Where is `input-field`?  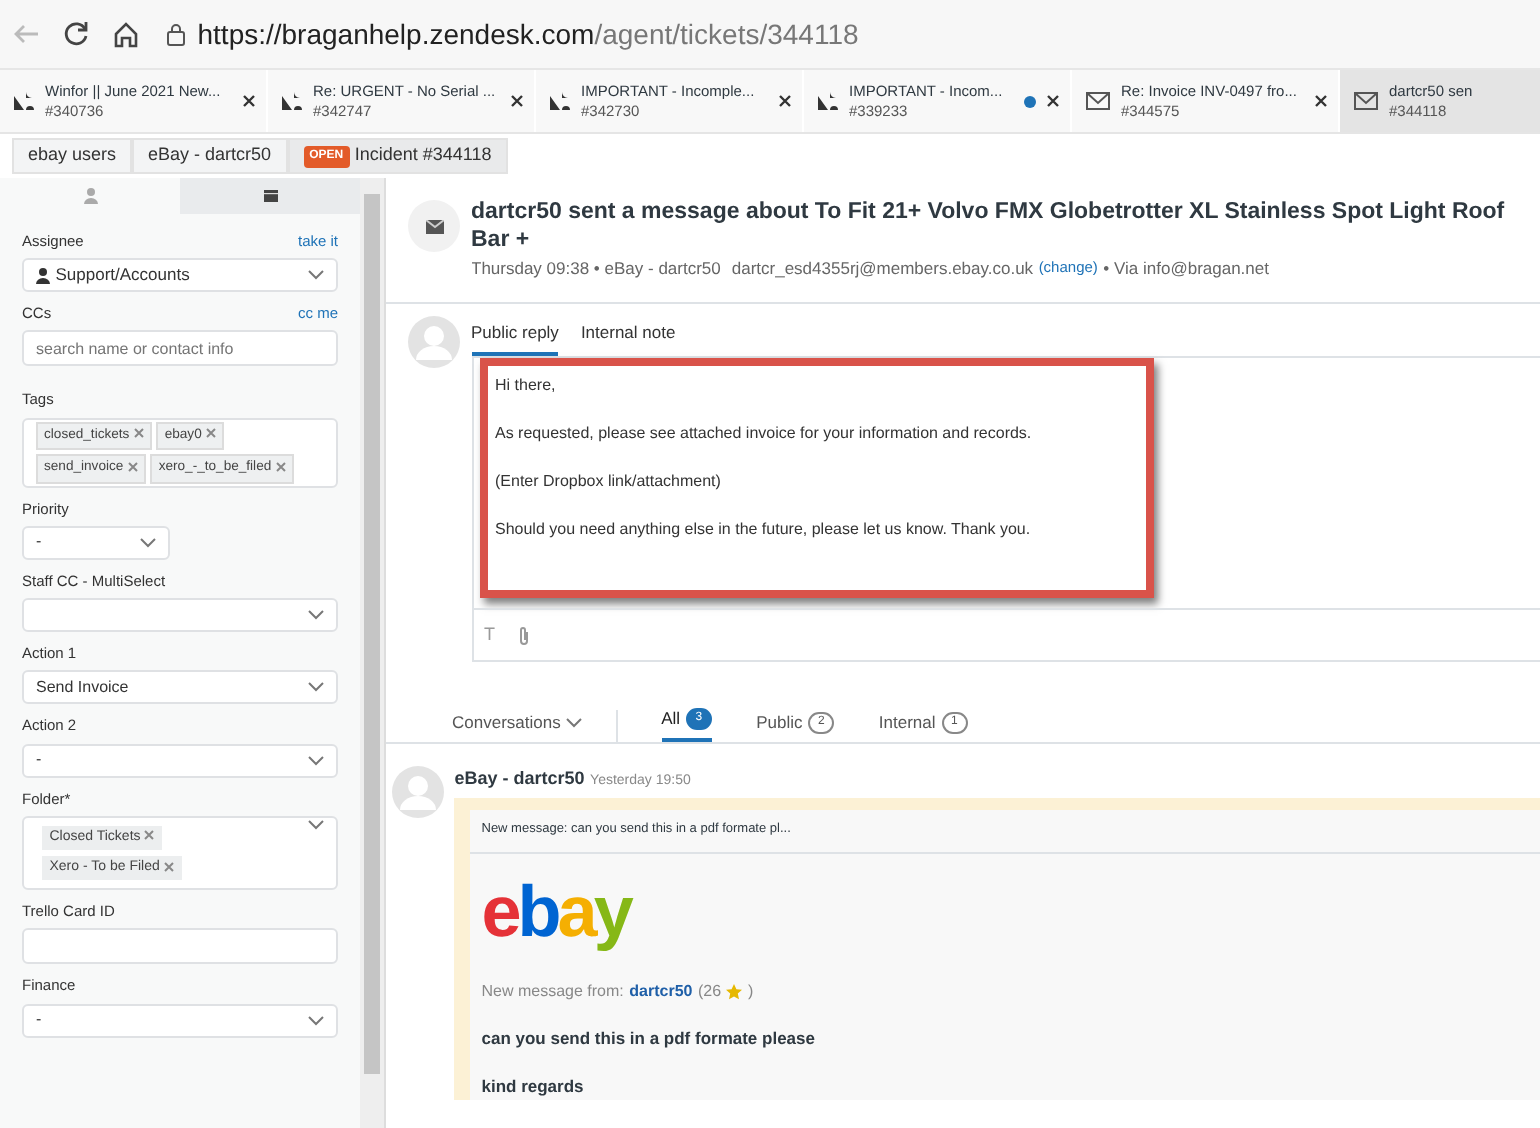 input-field is located at coordinates (180, 946).